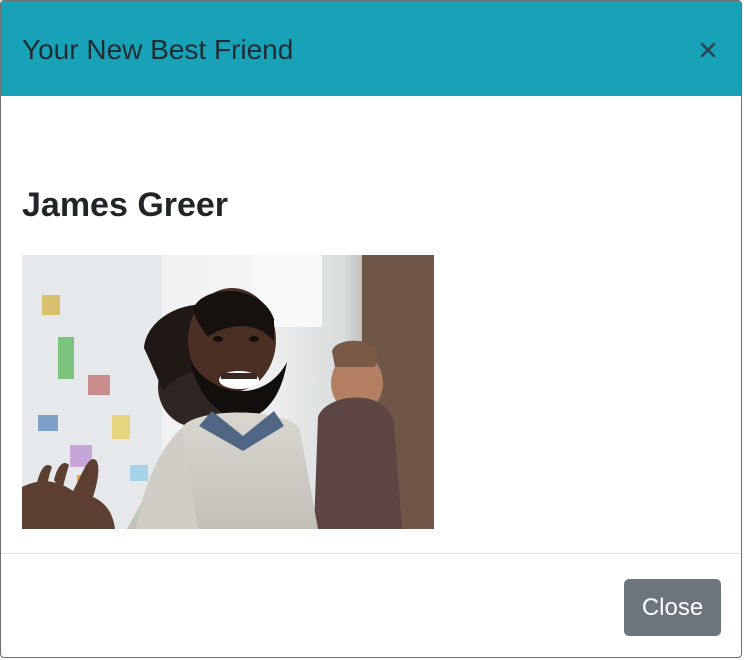 This screenshot has width=744, height=660. I want to click on close-button: Close, so click(672, 607).